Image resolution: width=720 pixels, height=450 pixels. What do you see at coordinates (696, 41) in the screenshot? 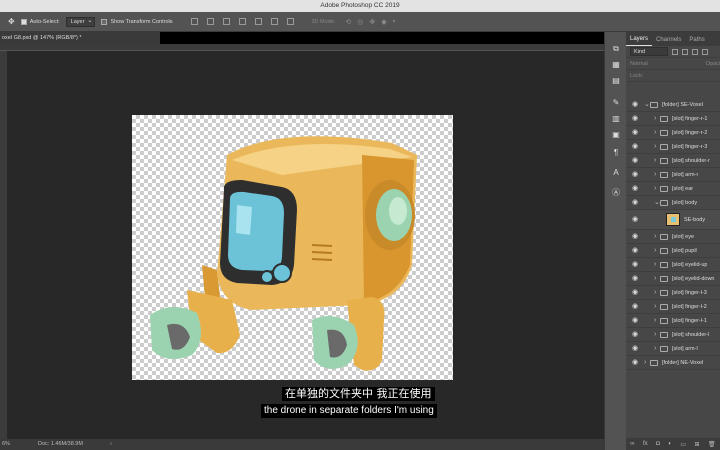
I see `tab-paths: Paths` at bounding box center [696, 41].